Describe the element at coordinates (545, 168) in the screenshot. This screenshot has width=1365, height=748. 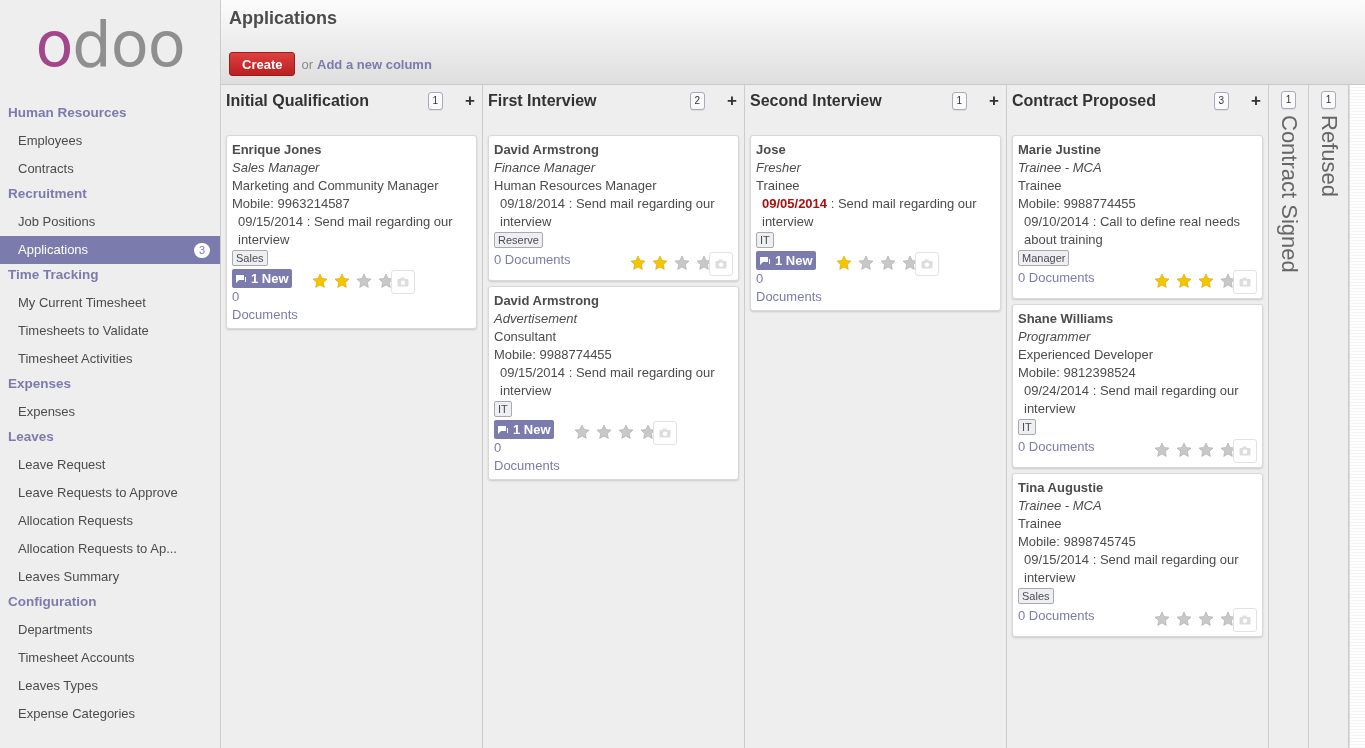
I see `applicant-source: Finance Manager` at that location.